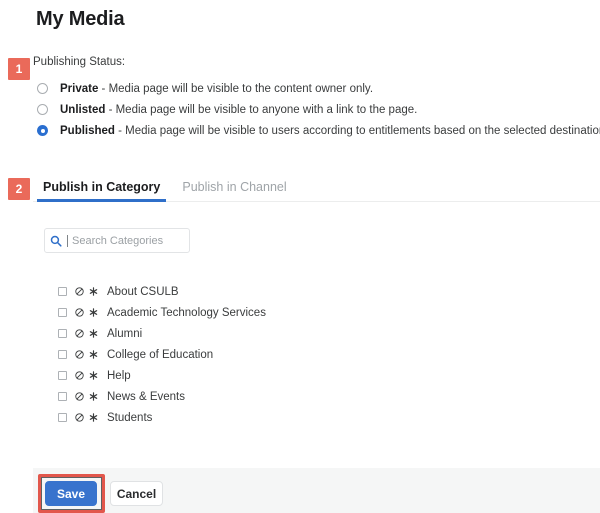 The height and width of the screenshot is (513, 600). I want to click on category-row: College of Education, so click(162, 354).